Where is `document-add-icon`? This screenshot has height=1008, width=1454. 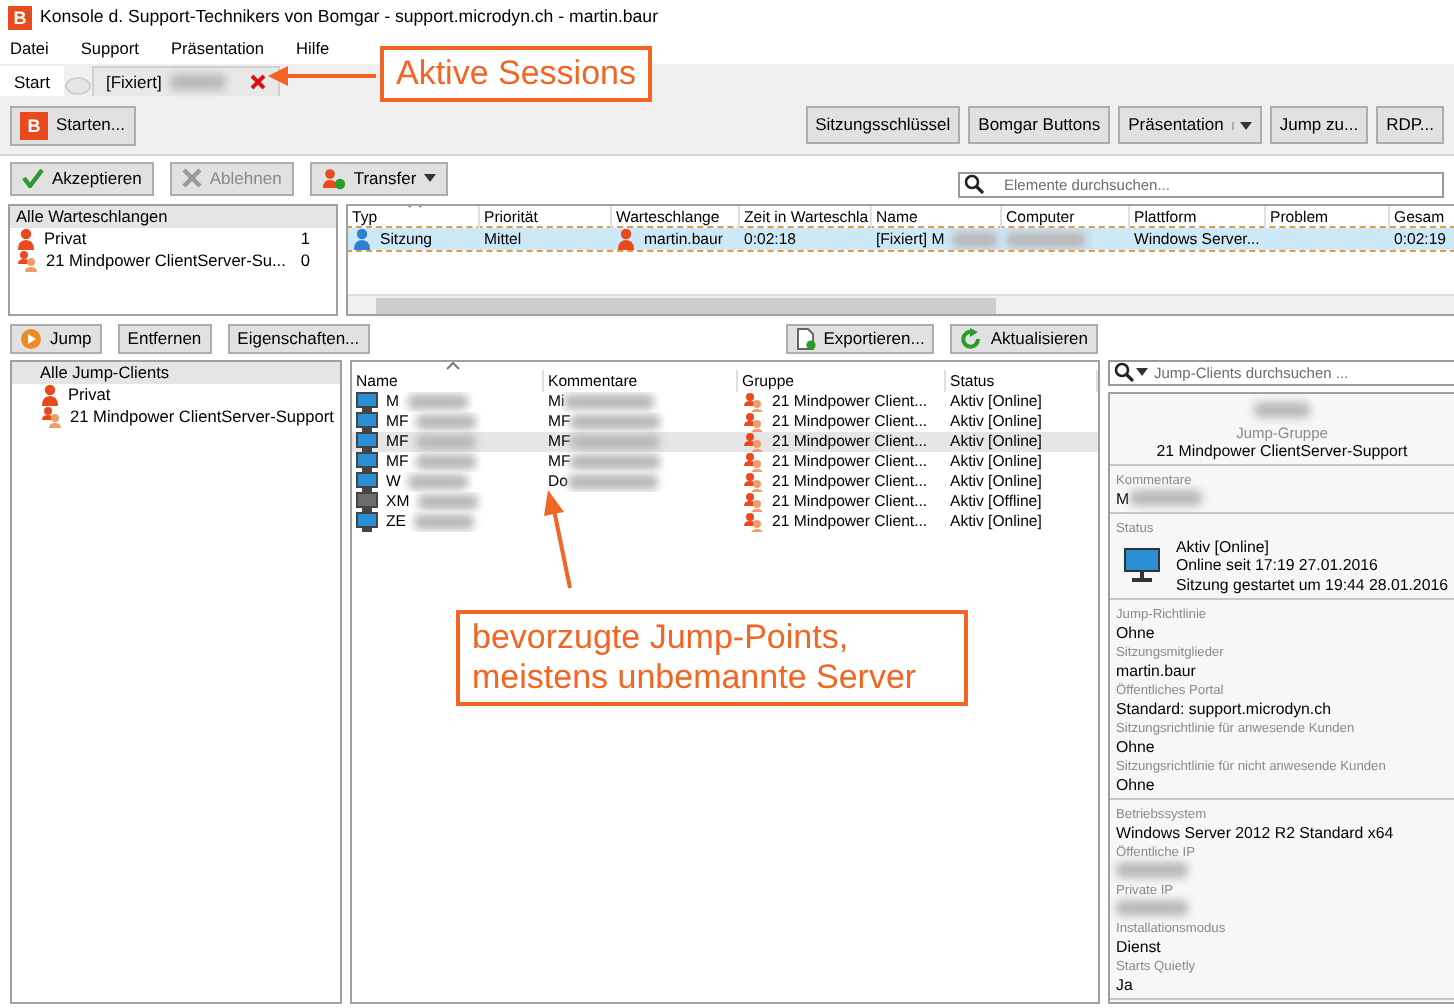
document-add-icon is located at coordinates (805, 338).